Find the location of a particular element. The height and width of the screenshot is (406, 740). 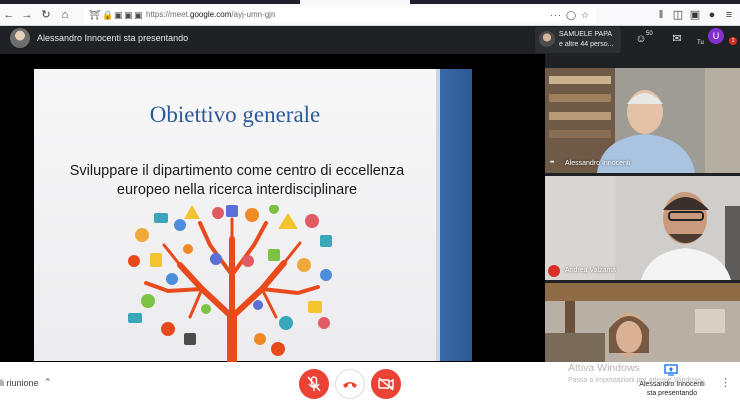

bookmark-star-icon: ☆ is located at coordinates (585, 15).